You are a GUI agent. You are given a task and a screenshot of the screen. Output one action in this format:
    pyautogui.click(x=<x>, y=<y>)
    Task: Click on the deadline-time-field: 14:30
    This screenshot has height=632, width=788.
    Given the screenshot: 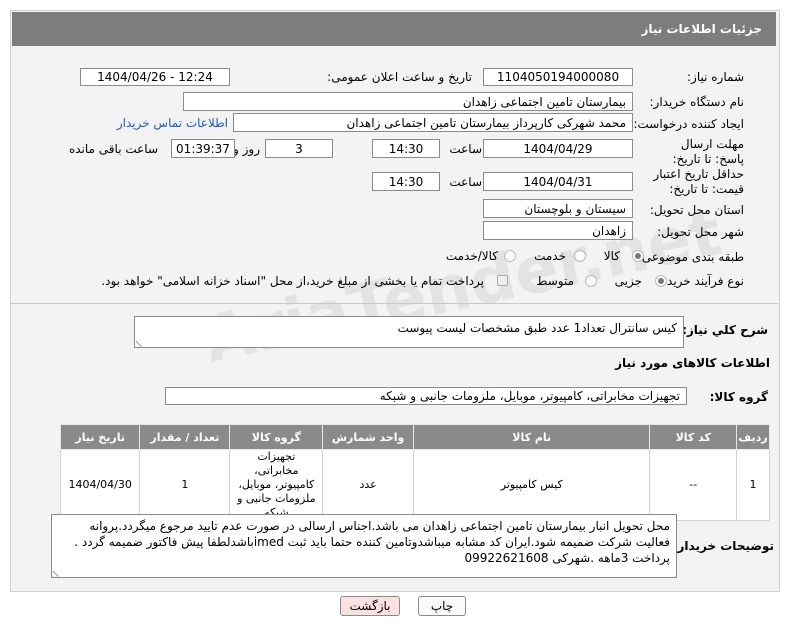 What is the action you would take?
    pyautogui.click(x=406, y=148)
    